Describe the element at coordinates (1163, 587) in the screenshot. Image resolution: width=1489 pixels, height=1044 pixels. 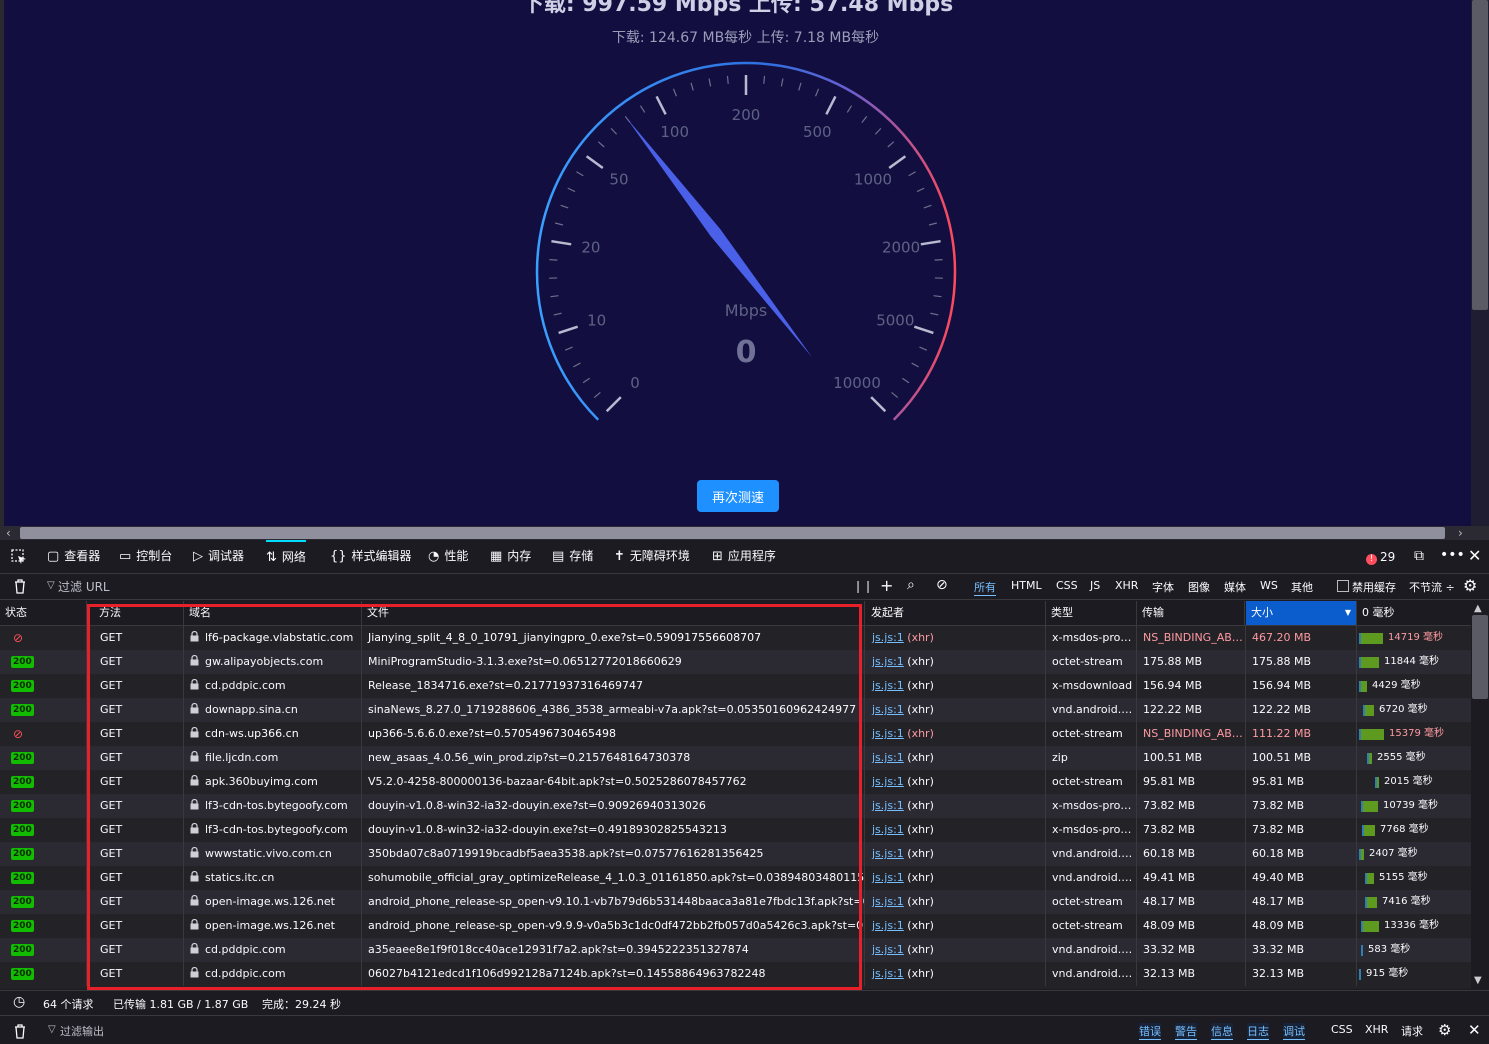
I see `type-filter-5: 字体` at that location.